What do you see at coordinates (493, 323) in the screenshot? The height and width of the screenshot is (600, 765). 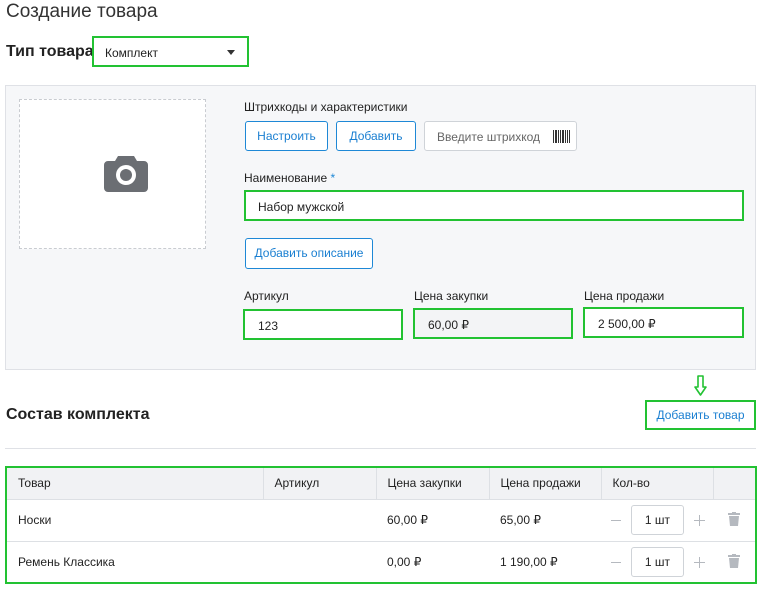 I see `purchase-price-input: 60,00 ₽` at bounding box center [493, 323].